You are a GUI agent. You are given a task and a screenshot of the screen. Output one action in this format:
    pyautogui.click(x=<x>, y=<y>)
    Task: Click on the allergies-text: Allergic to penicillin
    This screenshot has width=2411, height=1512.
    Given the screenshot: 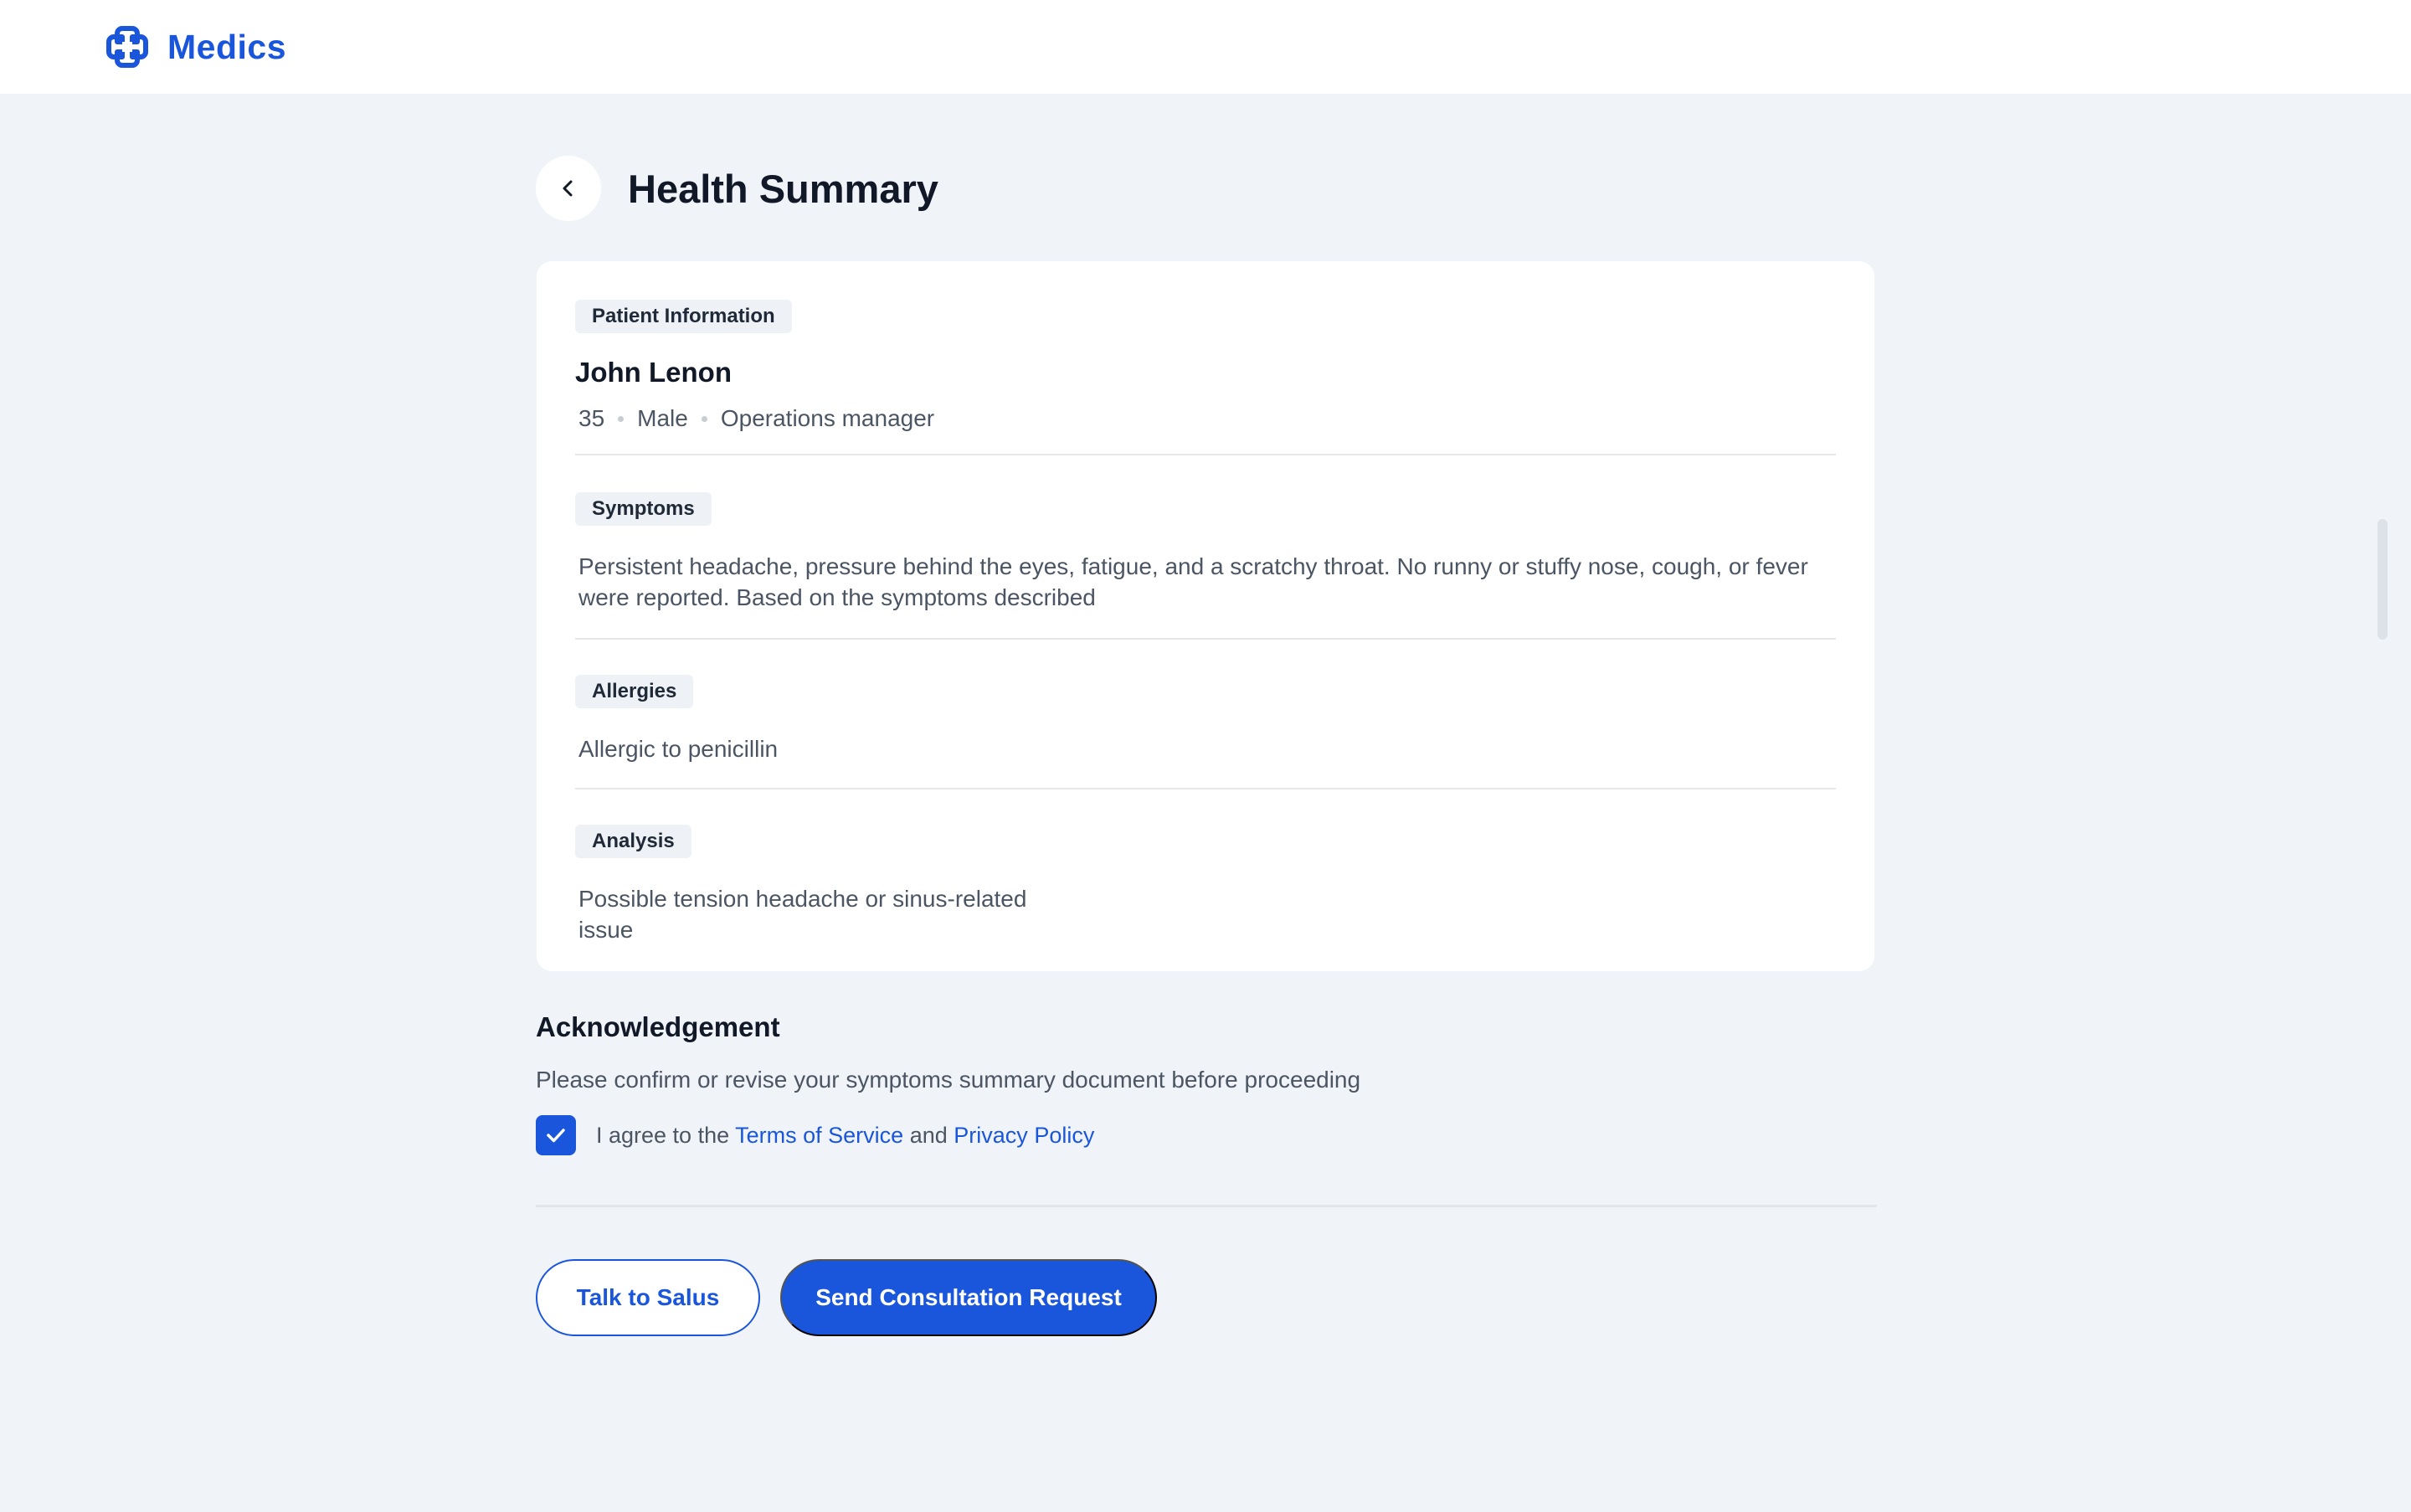 What is the action you would take?
    pyautogui.click(x=678, y=749)
    